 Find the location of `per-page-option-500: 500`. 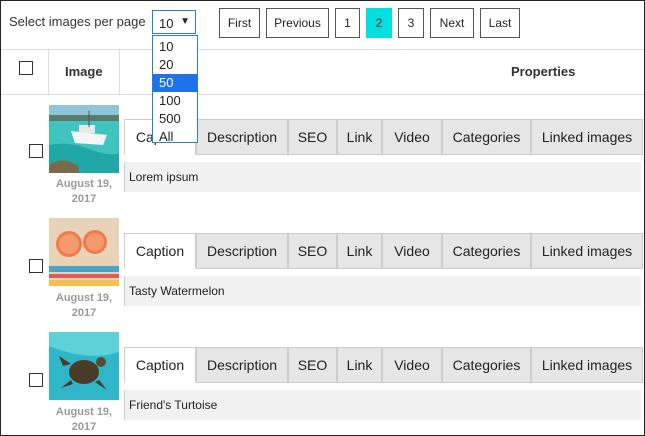

per-page-option-500: 500 is located at coordinates (175, 119).